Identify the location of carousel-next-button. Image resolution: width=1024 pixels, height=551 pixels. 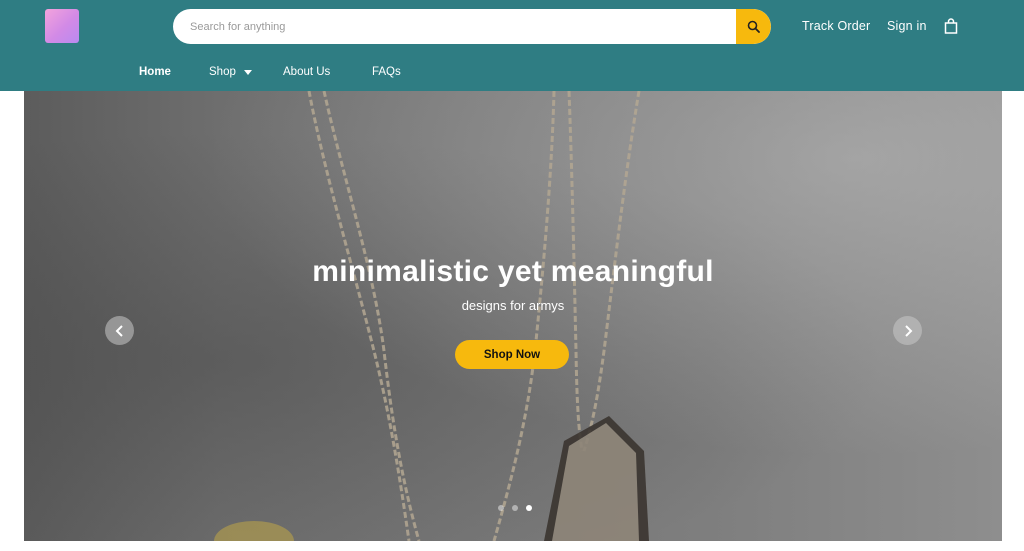
(907, 330).